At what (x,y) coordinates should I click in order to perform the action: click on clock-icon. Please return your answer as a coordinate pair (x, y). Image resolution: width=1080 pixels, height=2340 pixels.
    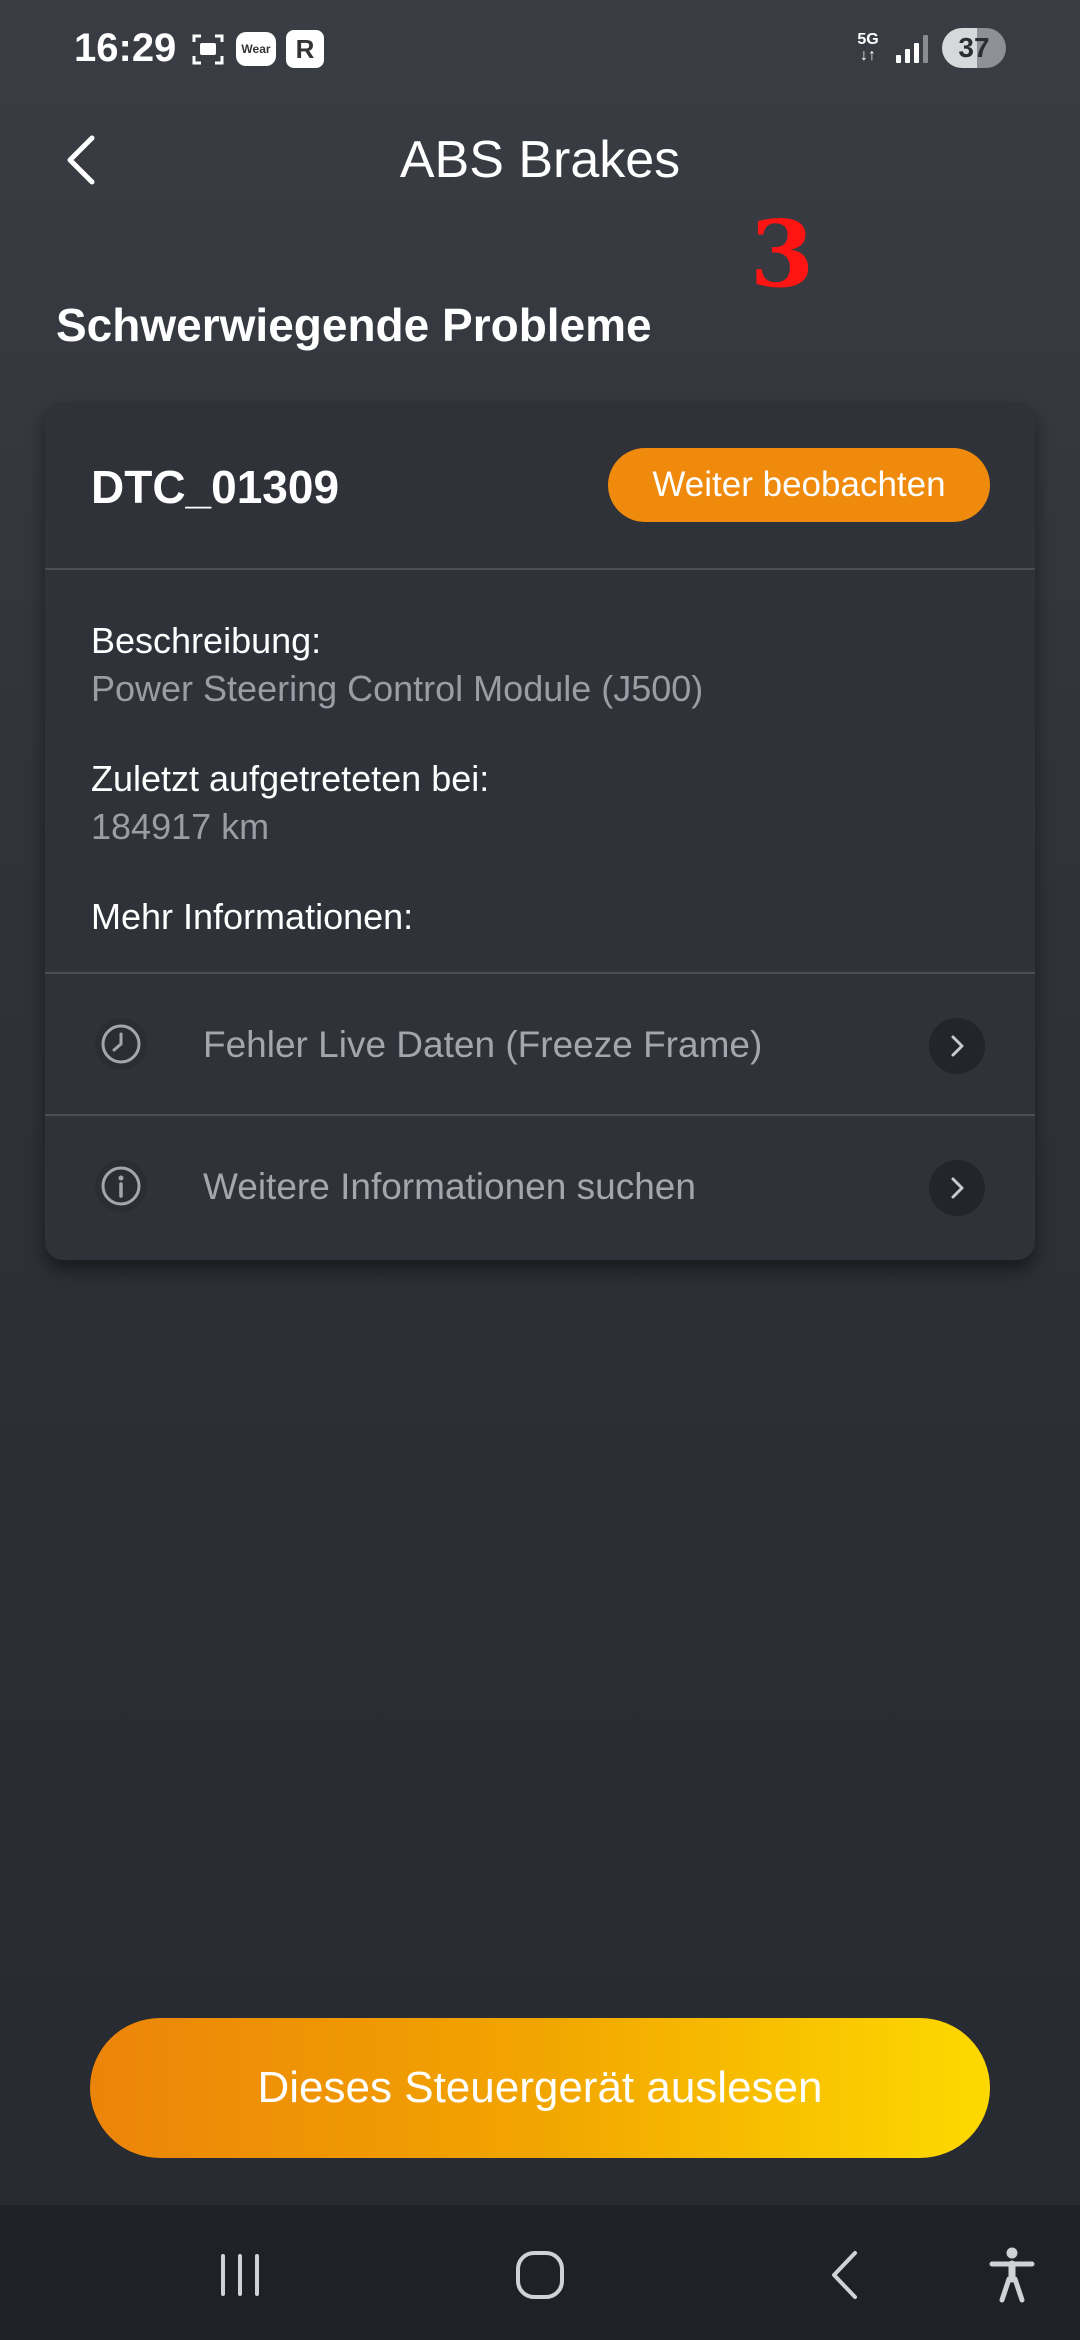
    Looking at the image, I should click on (121, 1044).